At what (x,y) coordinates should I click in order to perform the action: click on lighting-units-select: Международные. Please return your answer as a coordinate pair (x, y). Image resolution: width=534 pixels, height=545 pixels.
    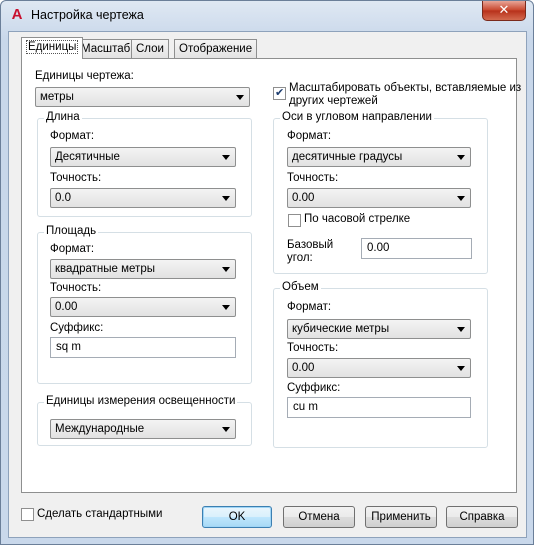
    Looking at the image, I should click on (143, 429).